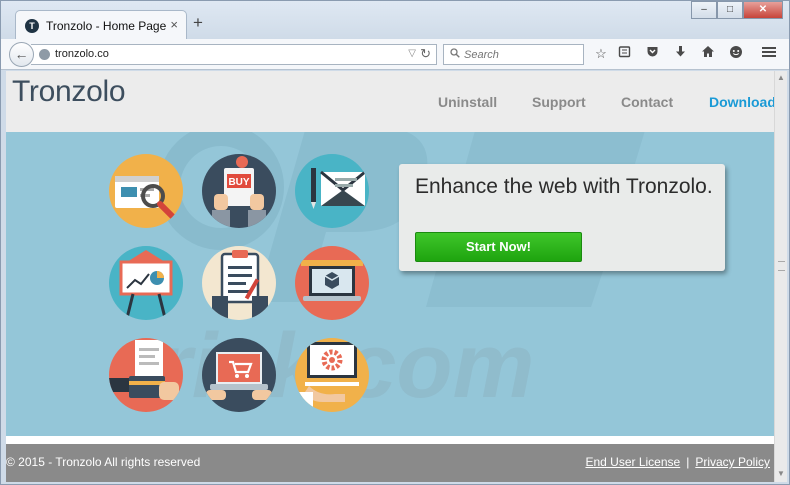  What do you see at coordinates (680, 54) in the screenshot?
I see `downloads-icon` at bounding box center [680, 54].